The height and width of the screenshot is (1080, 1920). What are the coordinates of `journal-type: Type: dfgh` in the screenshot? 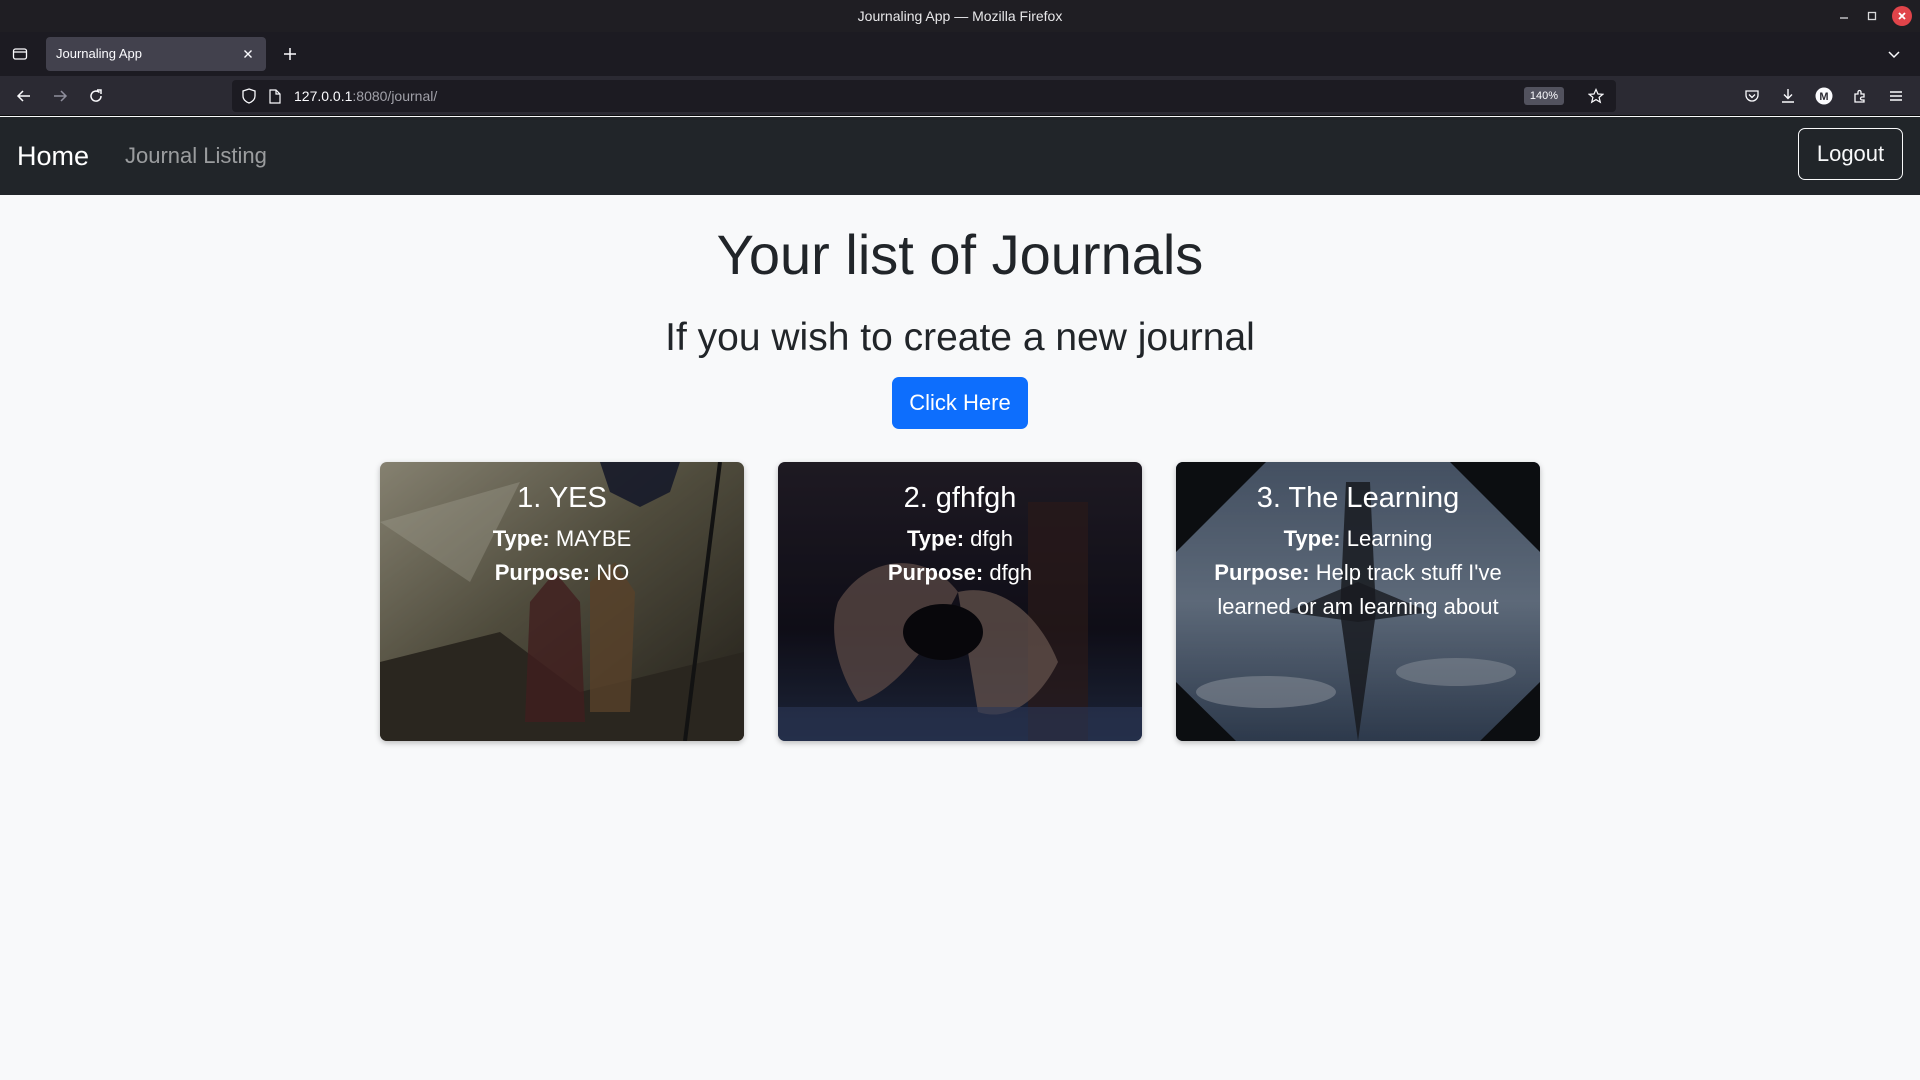 It's located at (960, 539).